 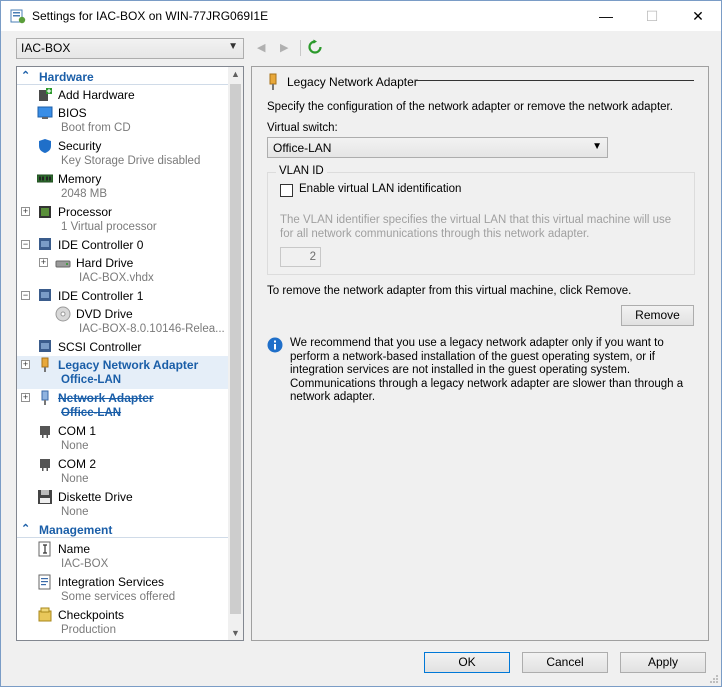 What do you see at coordinates (652, 16) in the screenshot?
I see `maximize-button: ☐` at bounding box center [652, 16].